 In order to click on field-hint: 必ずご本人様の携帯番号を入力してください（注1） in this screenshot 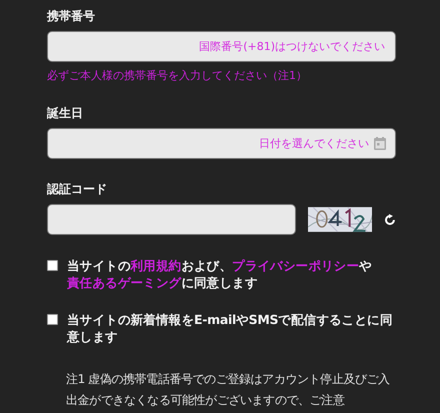, I will do `click(177, 75)`.